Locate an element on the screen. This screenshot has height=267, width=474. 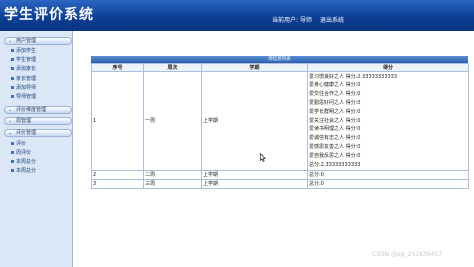
logout-link: 退出系统 is located at coordinates (332, 20).